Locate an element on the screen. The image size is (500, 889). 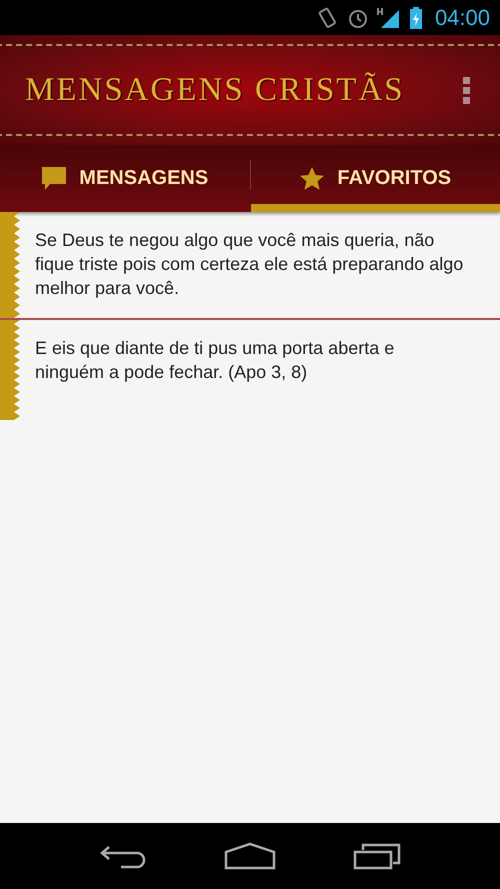
vibrate-icon is located at coordinates (327, 18).